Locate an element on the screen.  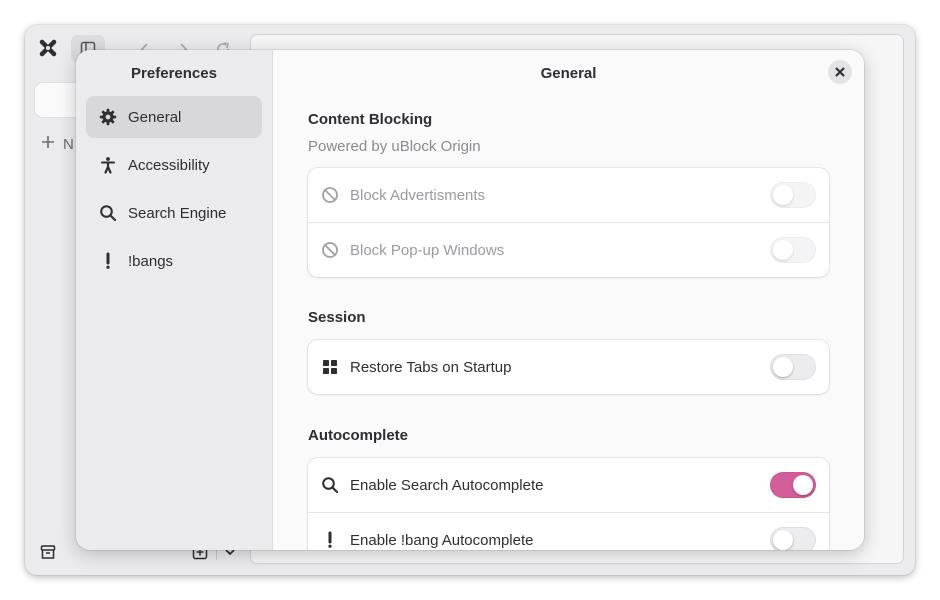
close-button is located at coordinates (840, 72).